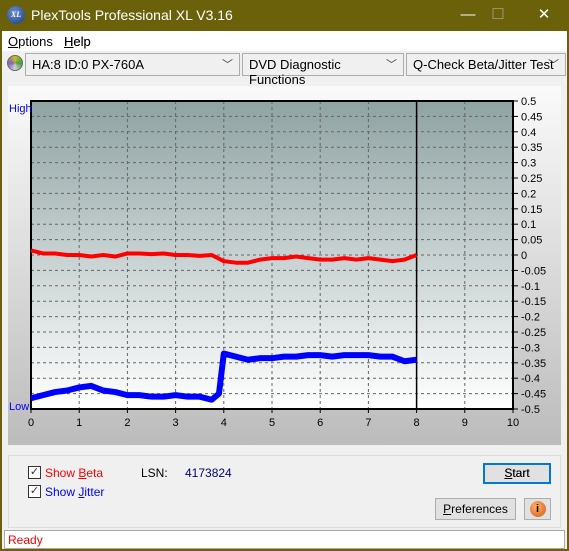  Describe the element at coordinates (320, 423) in the screenshot. I see `x-tick-label: 6` at that location.